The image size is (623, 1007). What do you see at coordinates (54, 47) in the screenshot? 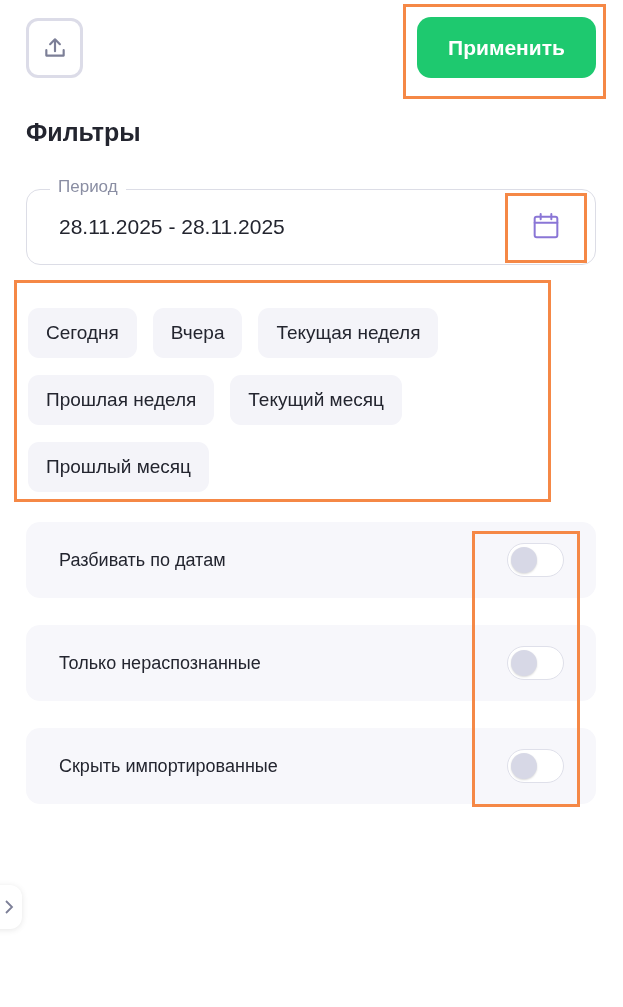
I see `export-button` at bounding box center [54, 47].